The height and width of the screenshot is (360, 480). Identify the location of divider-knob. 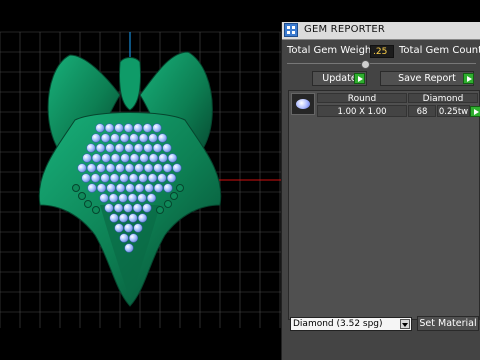
(365, 64).